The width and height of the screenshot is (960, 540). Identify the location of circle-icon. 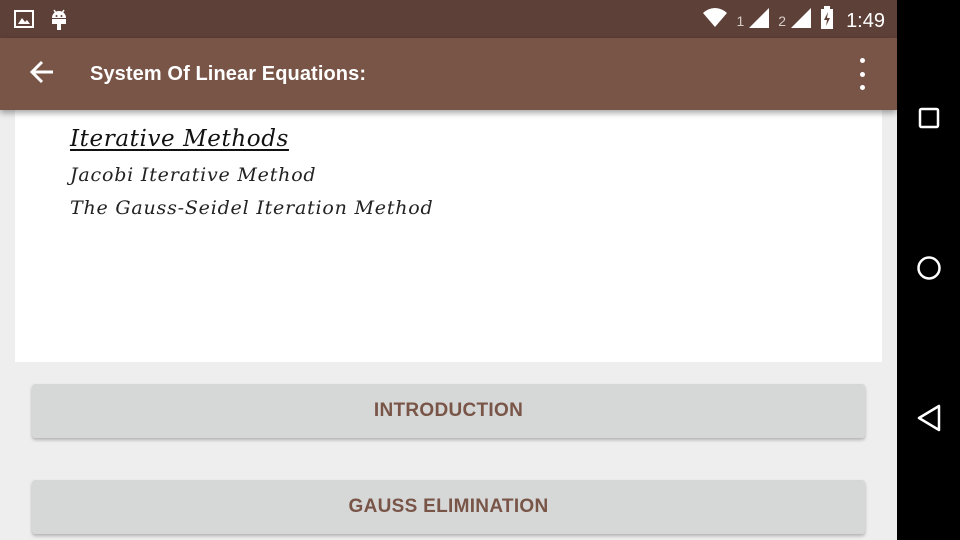
(929, 270).